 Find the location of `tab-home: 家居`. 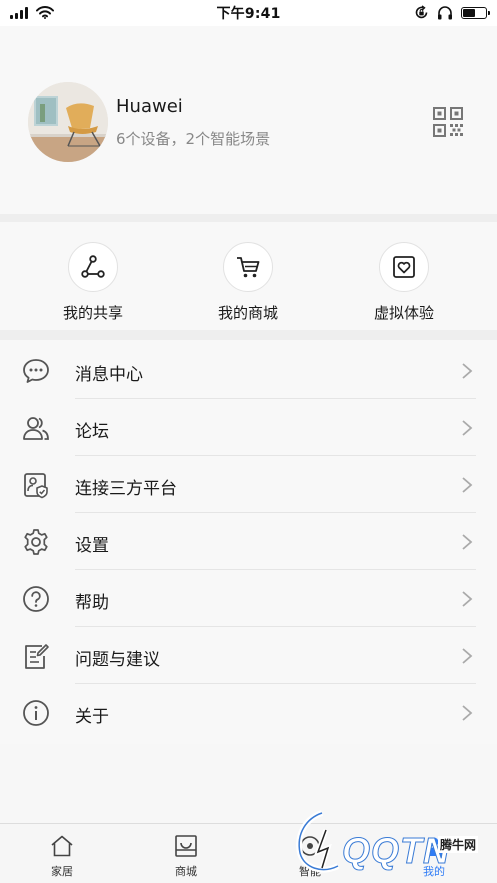

tab-home: 家居 is located at coordinates (62, 853).